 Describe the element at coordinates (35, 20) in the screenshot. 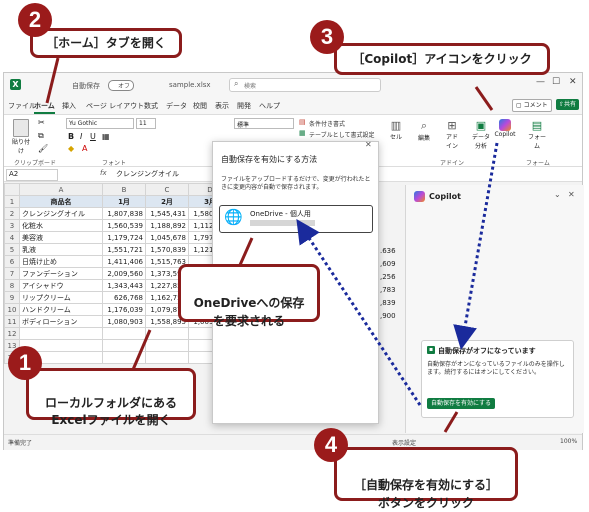

I see `step-2-badge: 2` at that location.